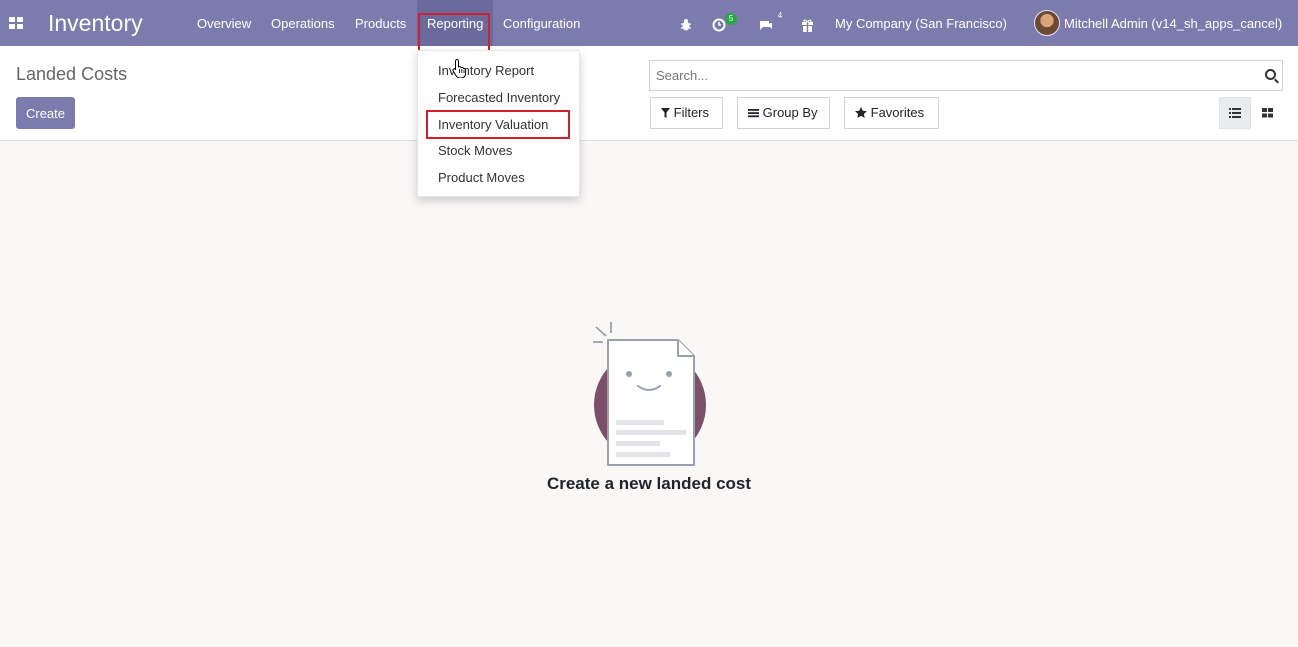 The width and height of the screenshot is (1298, 647). I want to click on reporting-highlight, so click(454, 33).